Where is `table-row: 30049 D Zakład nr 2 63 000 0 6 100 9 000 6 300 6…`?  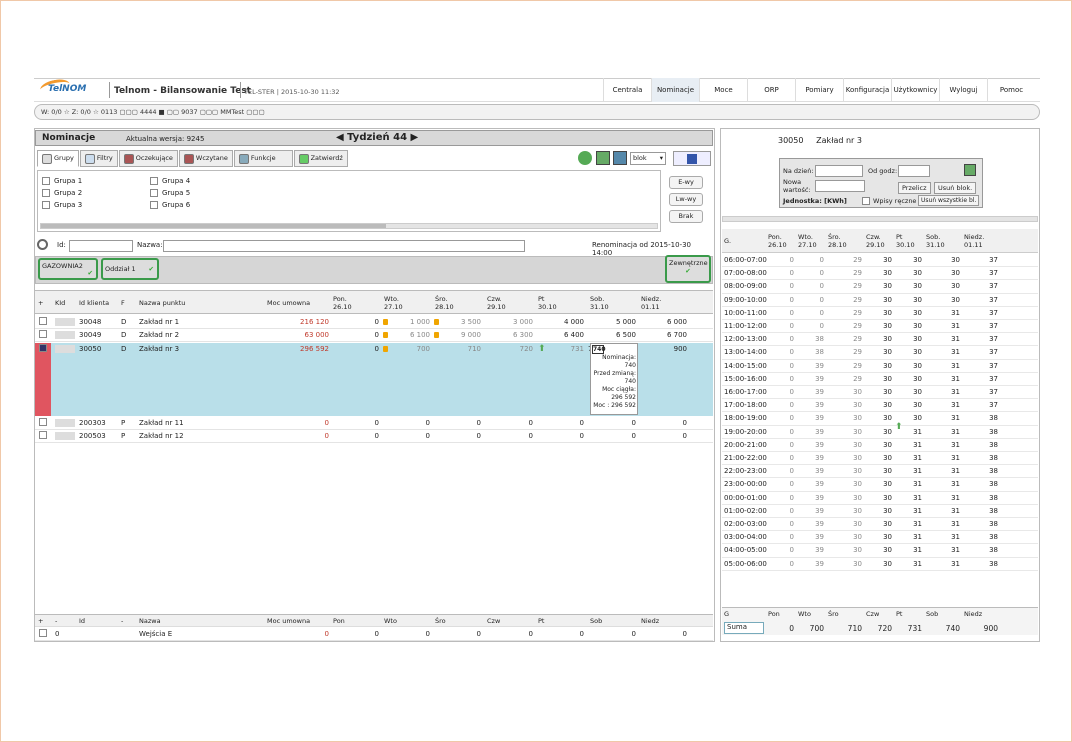
table-row: 30049 D Zakład nr 2 63 000 0 6 100 9 000 6 300 6… is located at coordinates (374, 335).